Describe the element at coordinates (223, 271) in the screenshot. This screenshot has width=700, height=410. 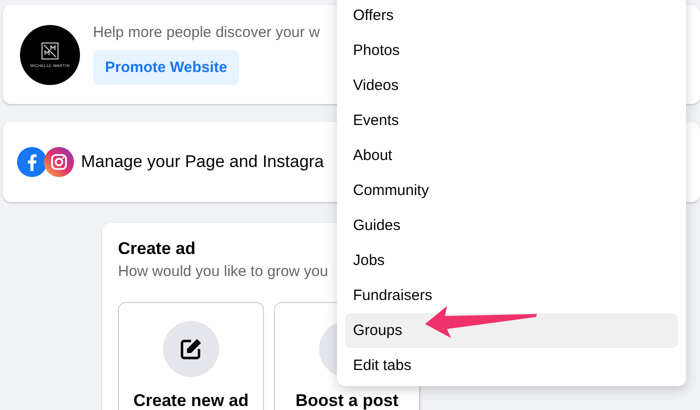
I see `create-ad-subtitle: How would you like to grow you` at that location.